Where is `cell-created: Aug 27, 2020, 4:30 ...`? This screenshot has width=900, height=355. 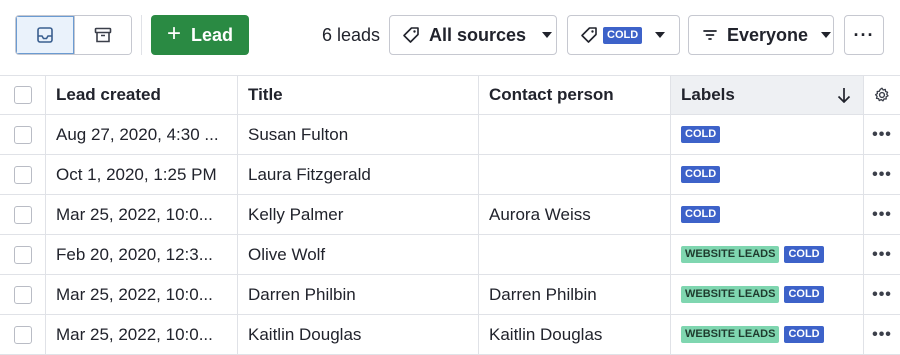
cell-created: Aug 27, 2020, 4:30 ... is located at coordinates (142, 134).